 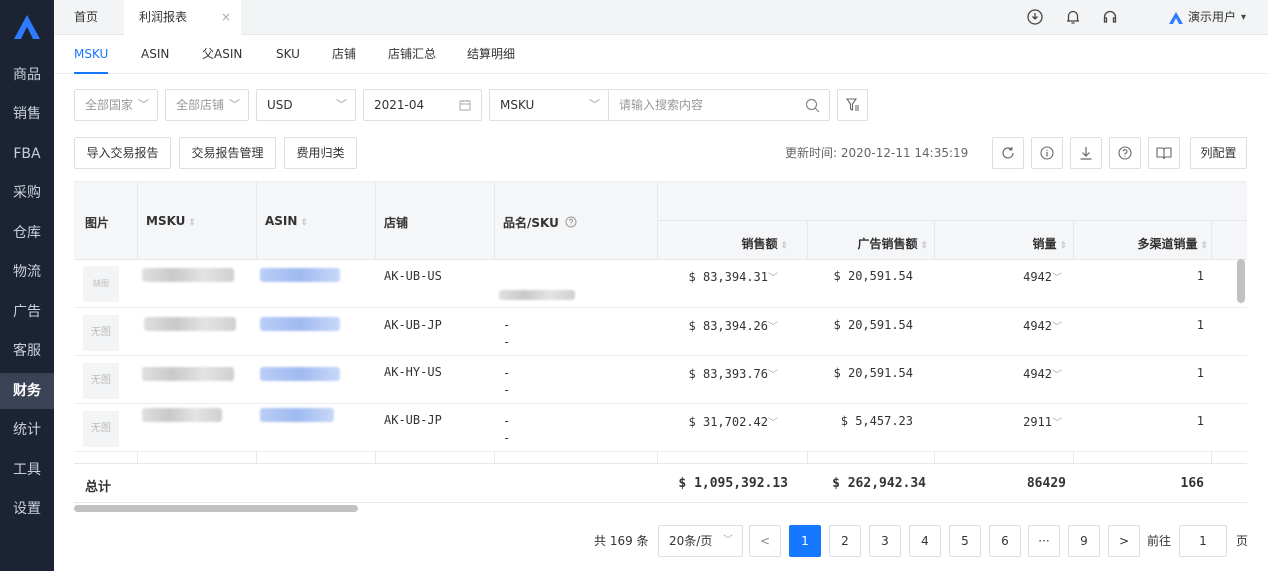 I want to click on total-multi-qty: 166, so click(x=1192, y=483).